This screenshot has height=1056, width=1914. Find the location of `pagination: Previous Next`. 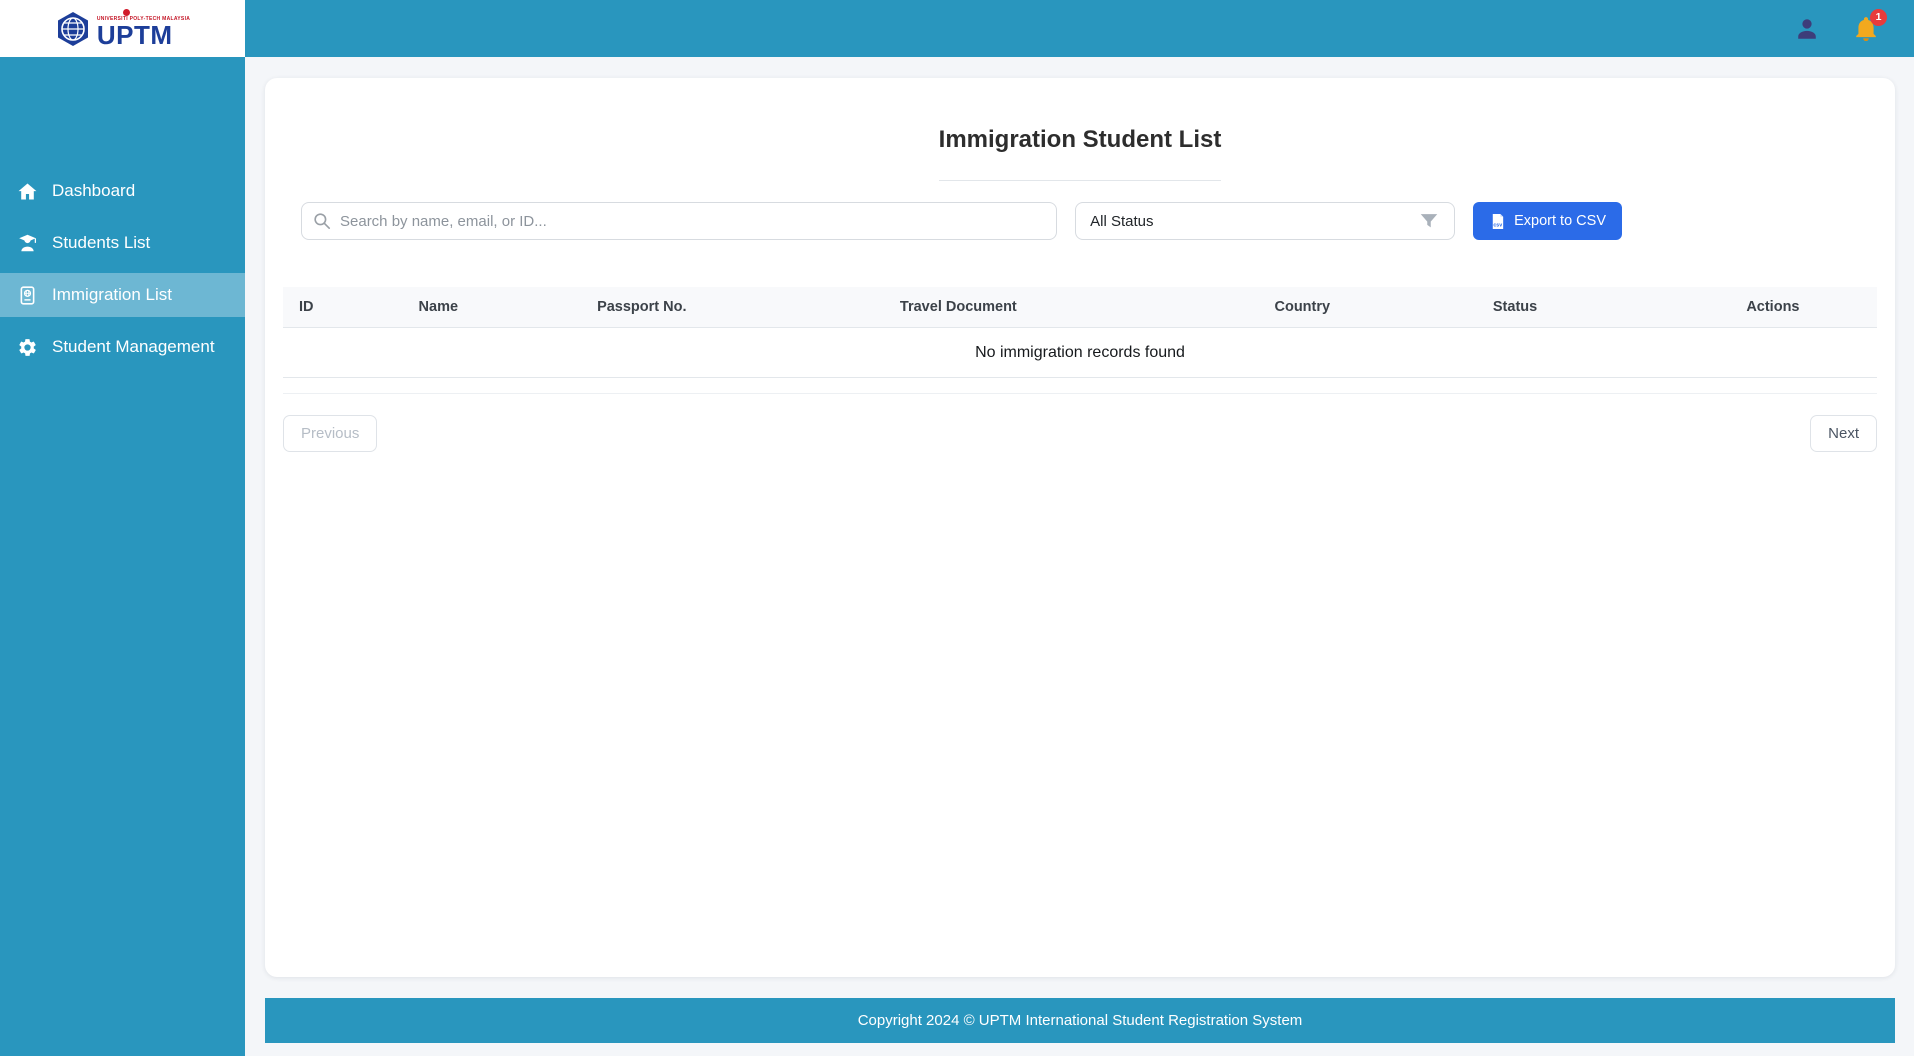

pagination: Previous Next is located at coordinates (1080, 433).